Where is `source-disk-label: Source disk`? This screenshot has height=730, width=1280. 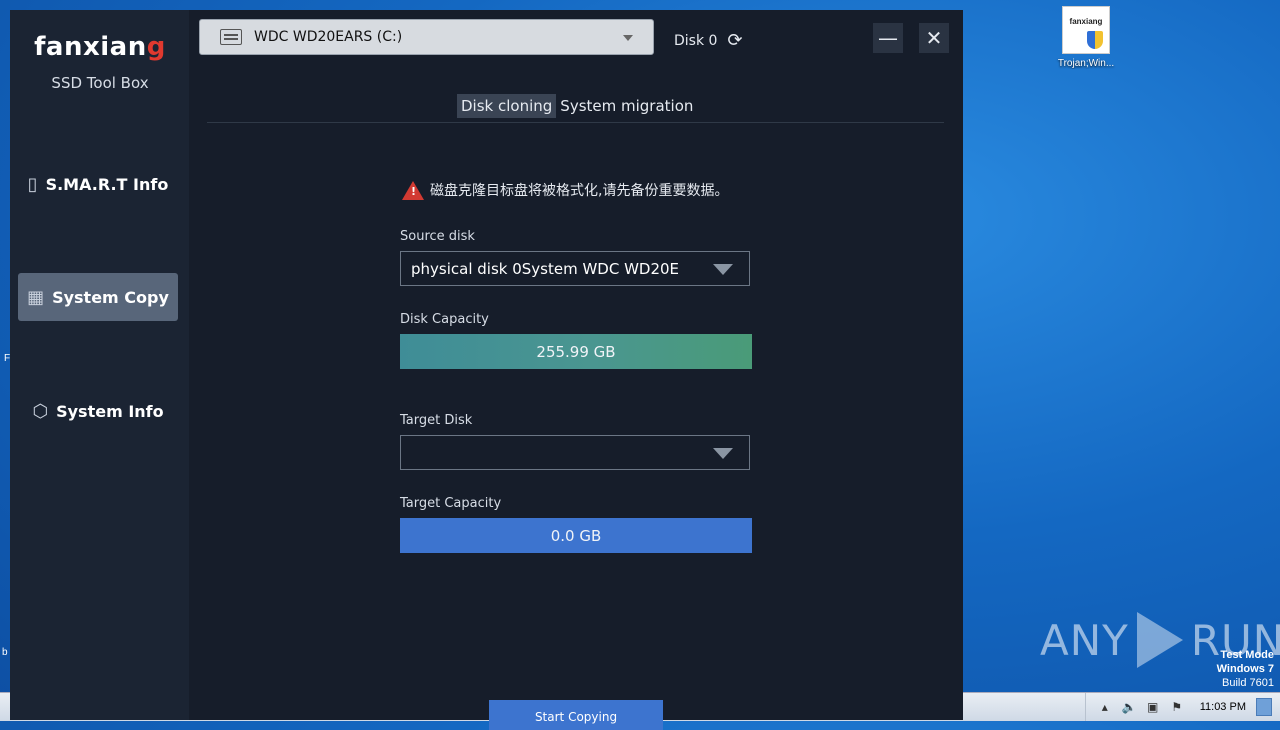
source-disk-label: Source disk is located at coordinates (437, 236).